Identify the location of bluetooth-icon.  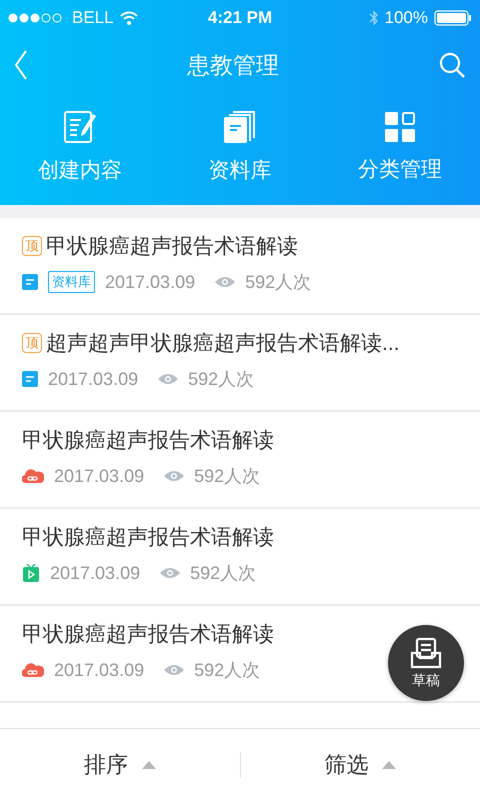
(373, 18).